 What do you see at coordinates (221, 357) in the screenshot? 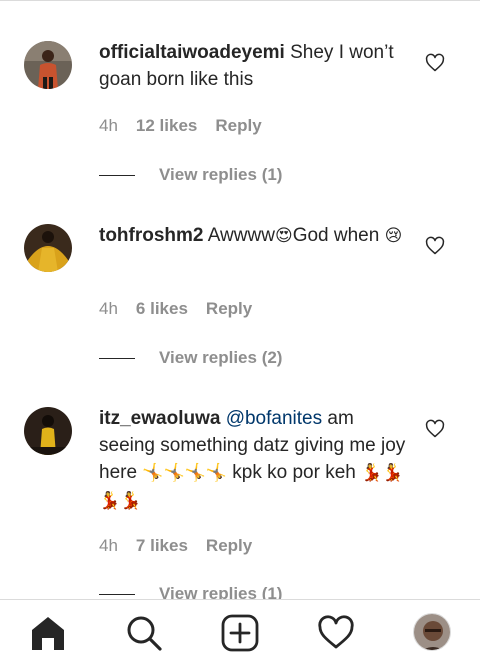
I see `view-replies-label: View replies (2)` at bounding box center [221, 357].